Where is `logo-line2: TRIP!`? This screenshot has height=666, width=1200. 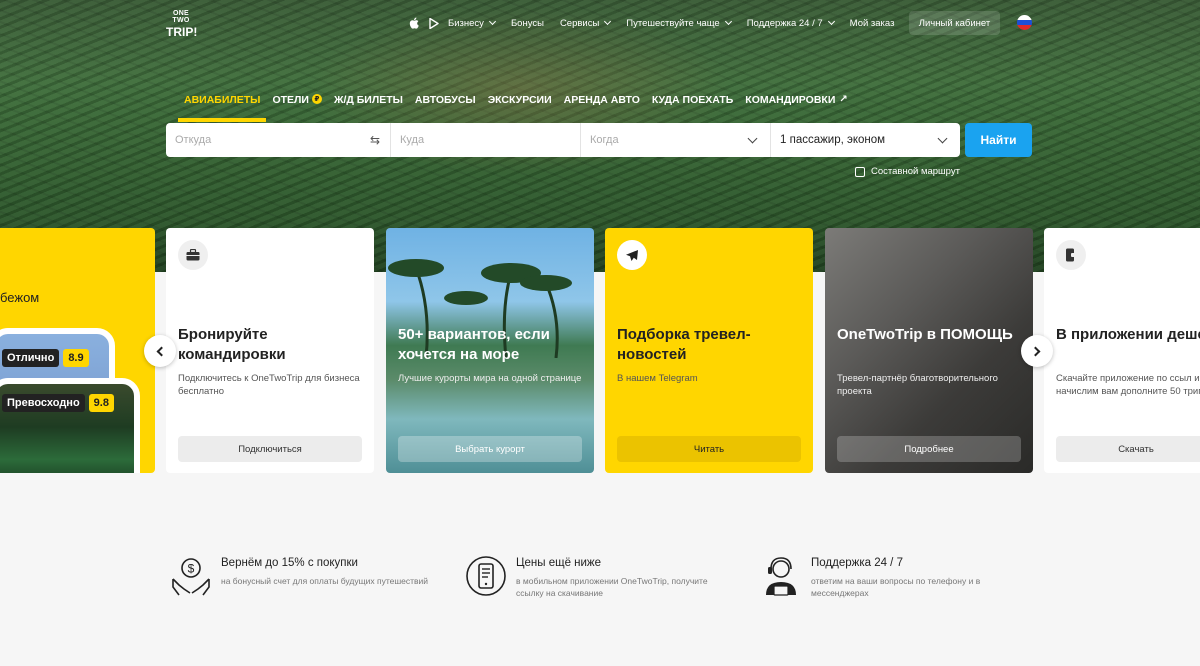 logo-line2: TRIP! is located at coordinates (182, 32).